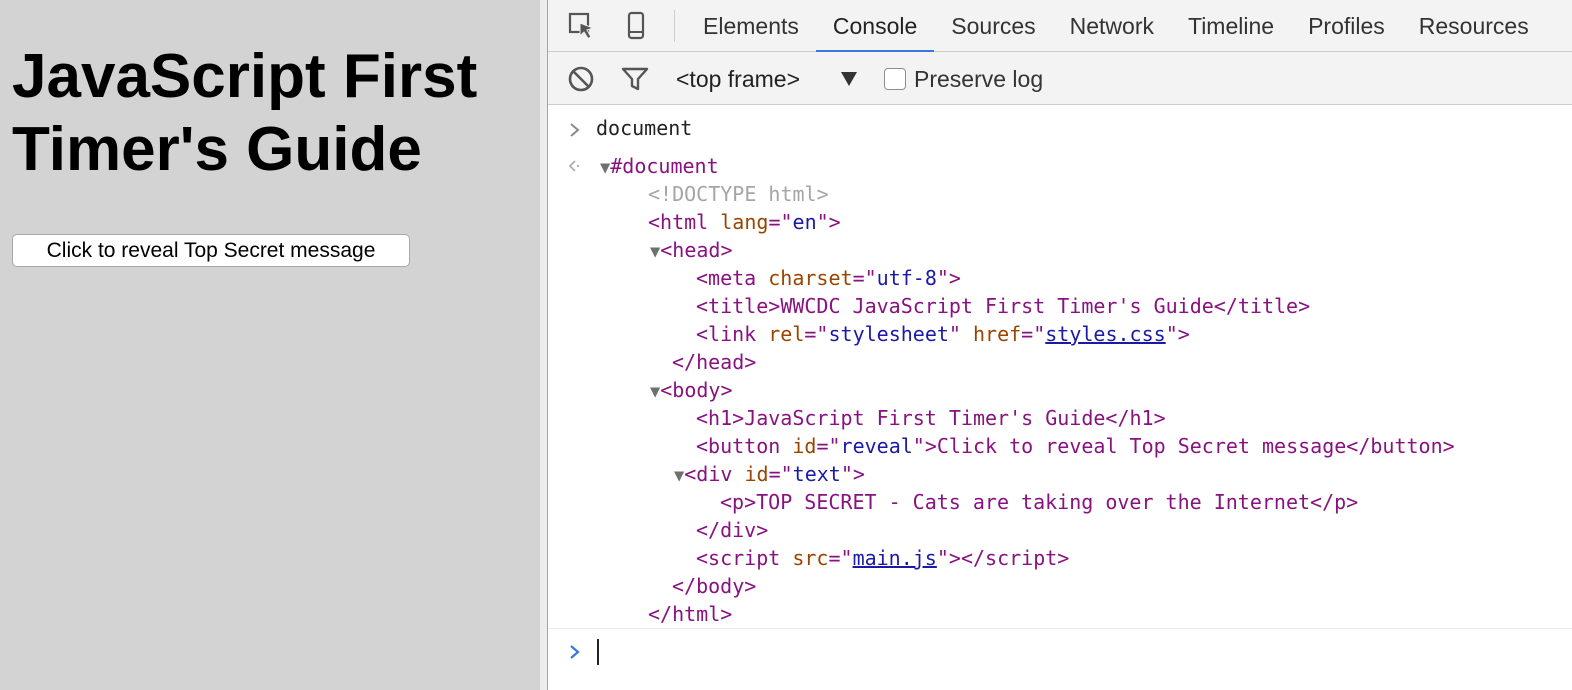  I want to click on console-input-echo: document, so click(644, 128).